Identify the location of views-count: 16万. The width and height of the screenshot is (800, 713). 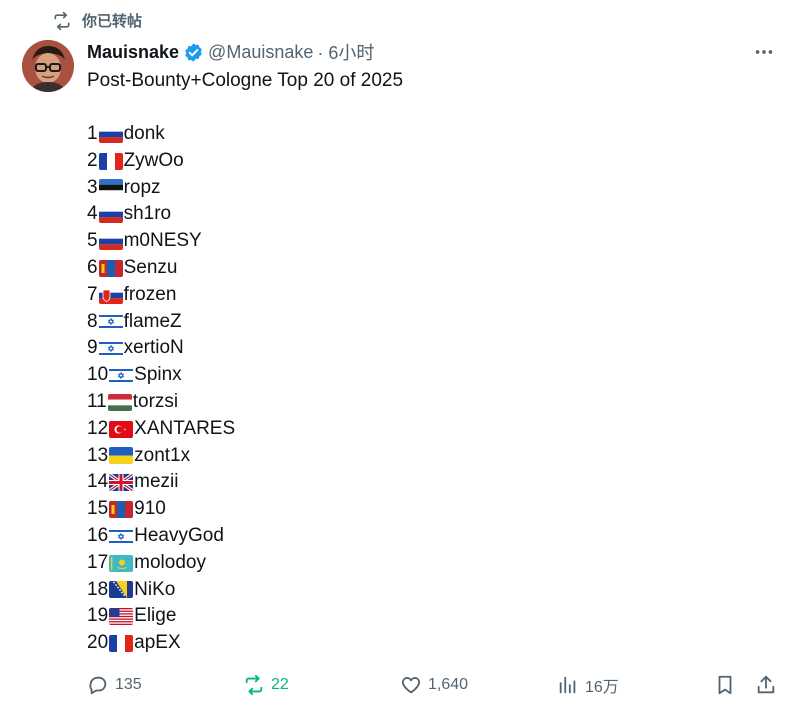
(602, 687).